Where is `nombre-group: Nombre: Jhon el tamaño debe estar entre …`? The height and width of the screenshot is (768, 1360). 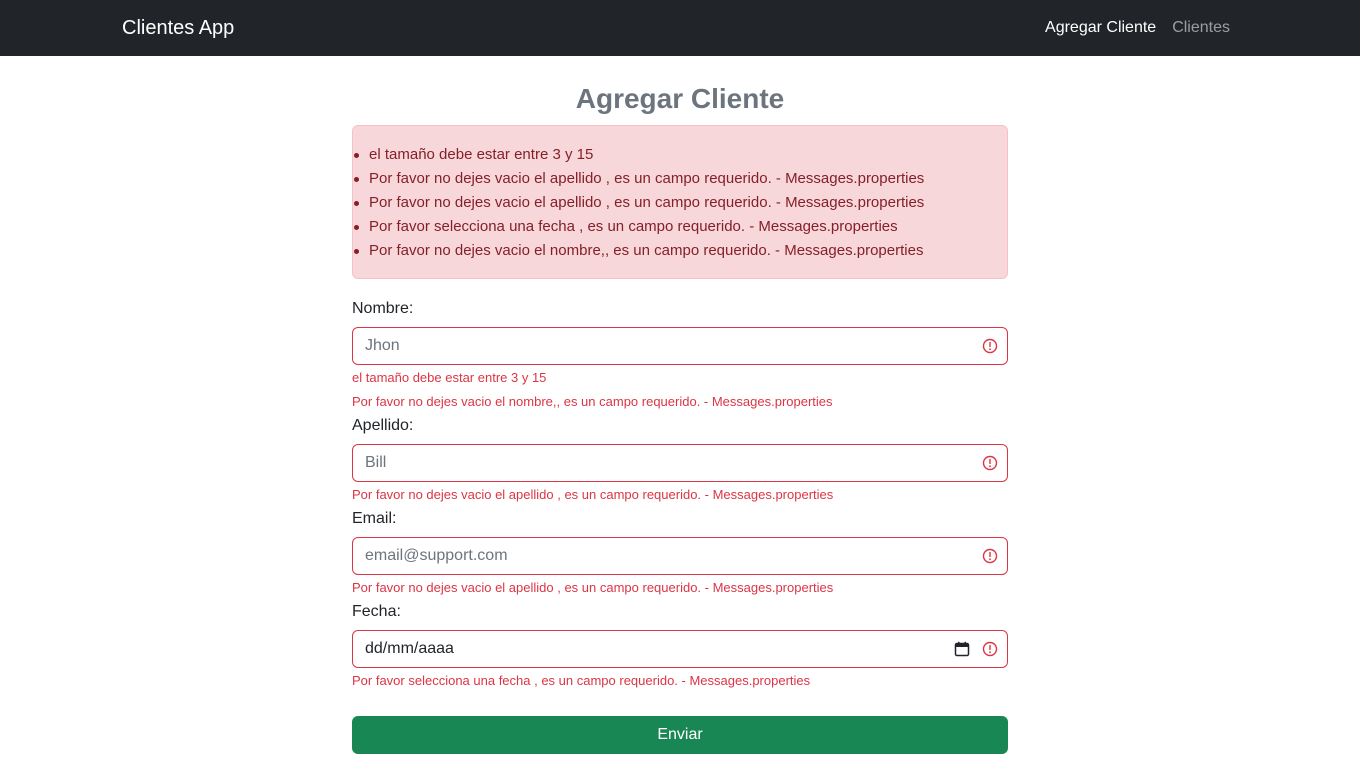
nombre-group: Nombre: Jhon el tamaño debe estar entre … is located at coordinates (680, 354).